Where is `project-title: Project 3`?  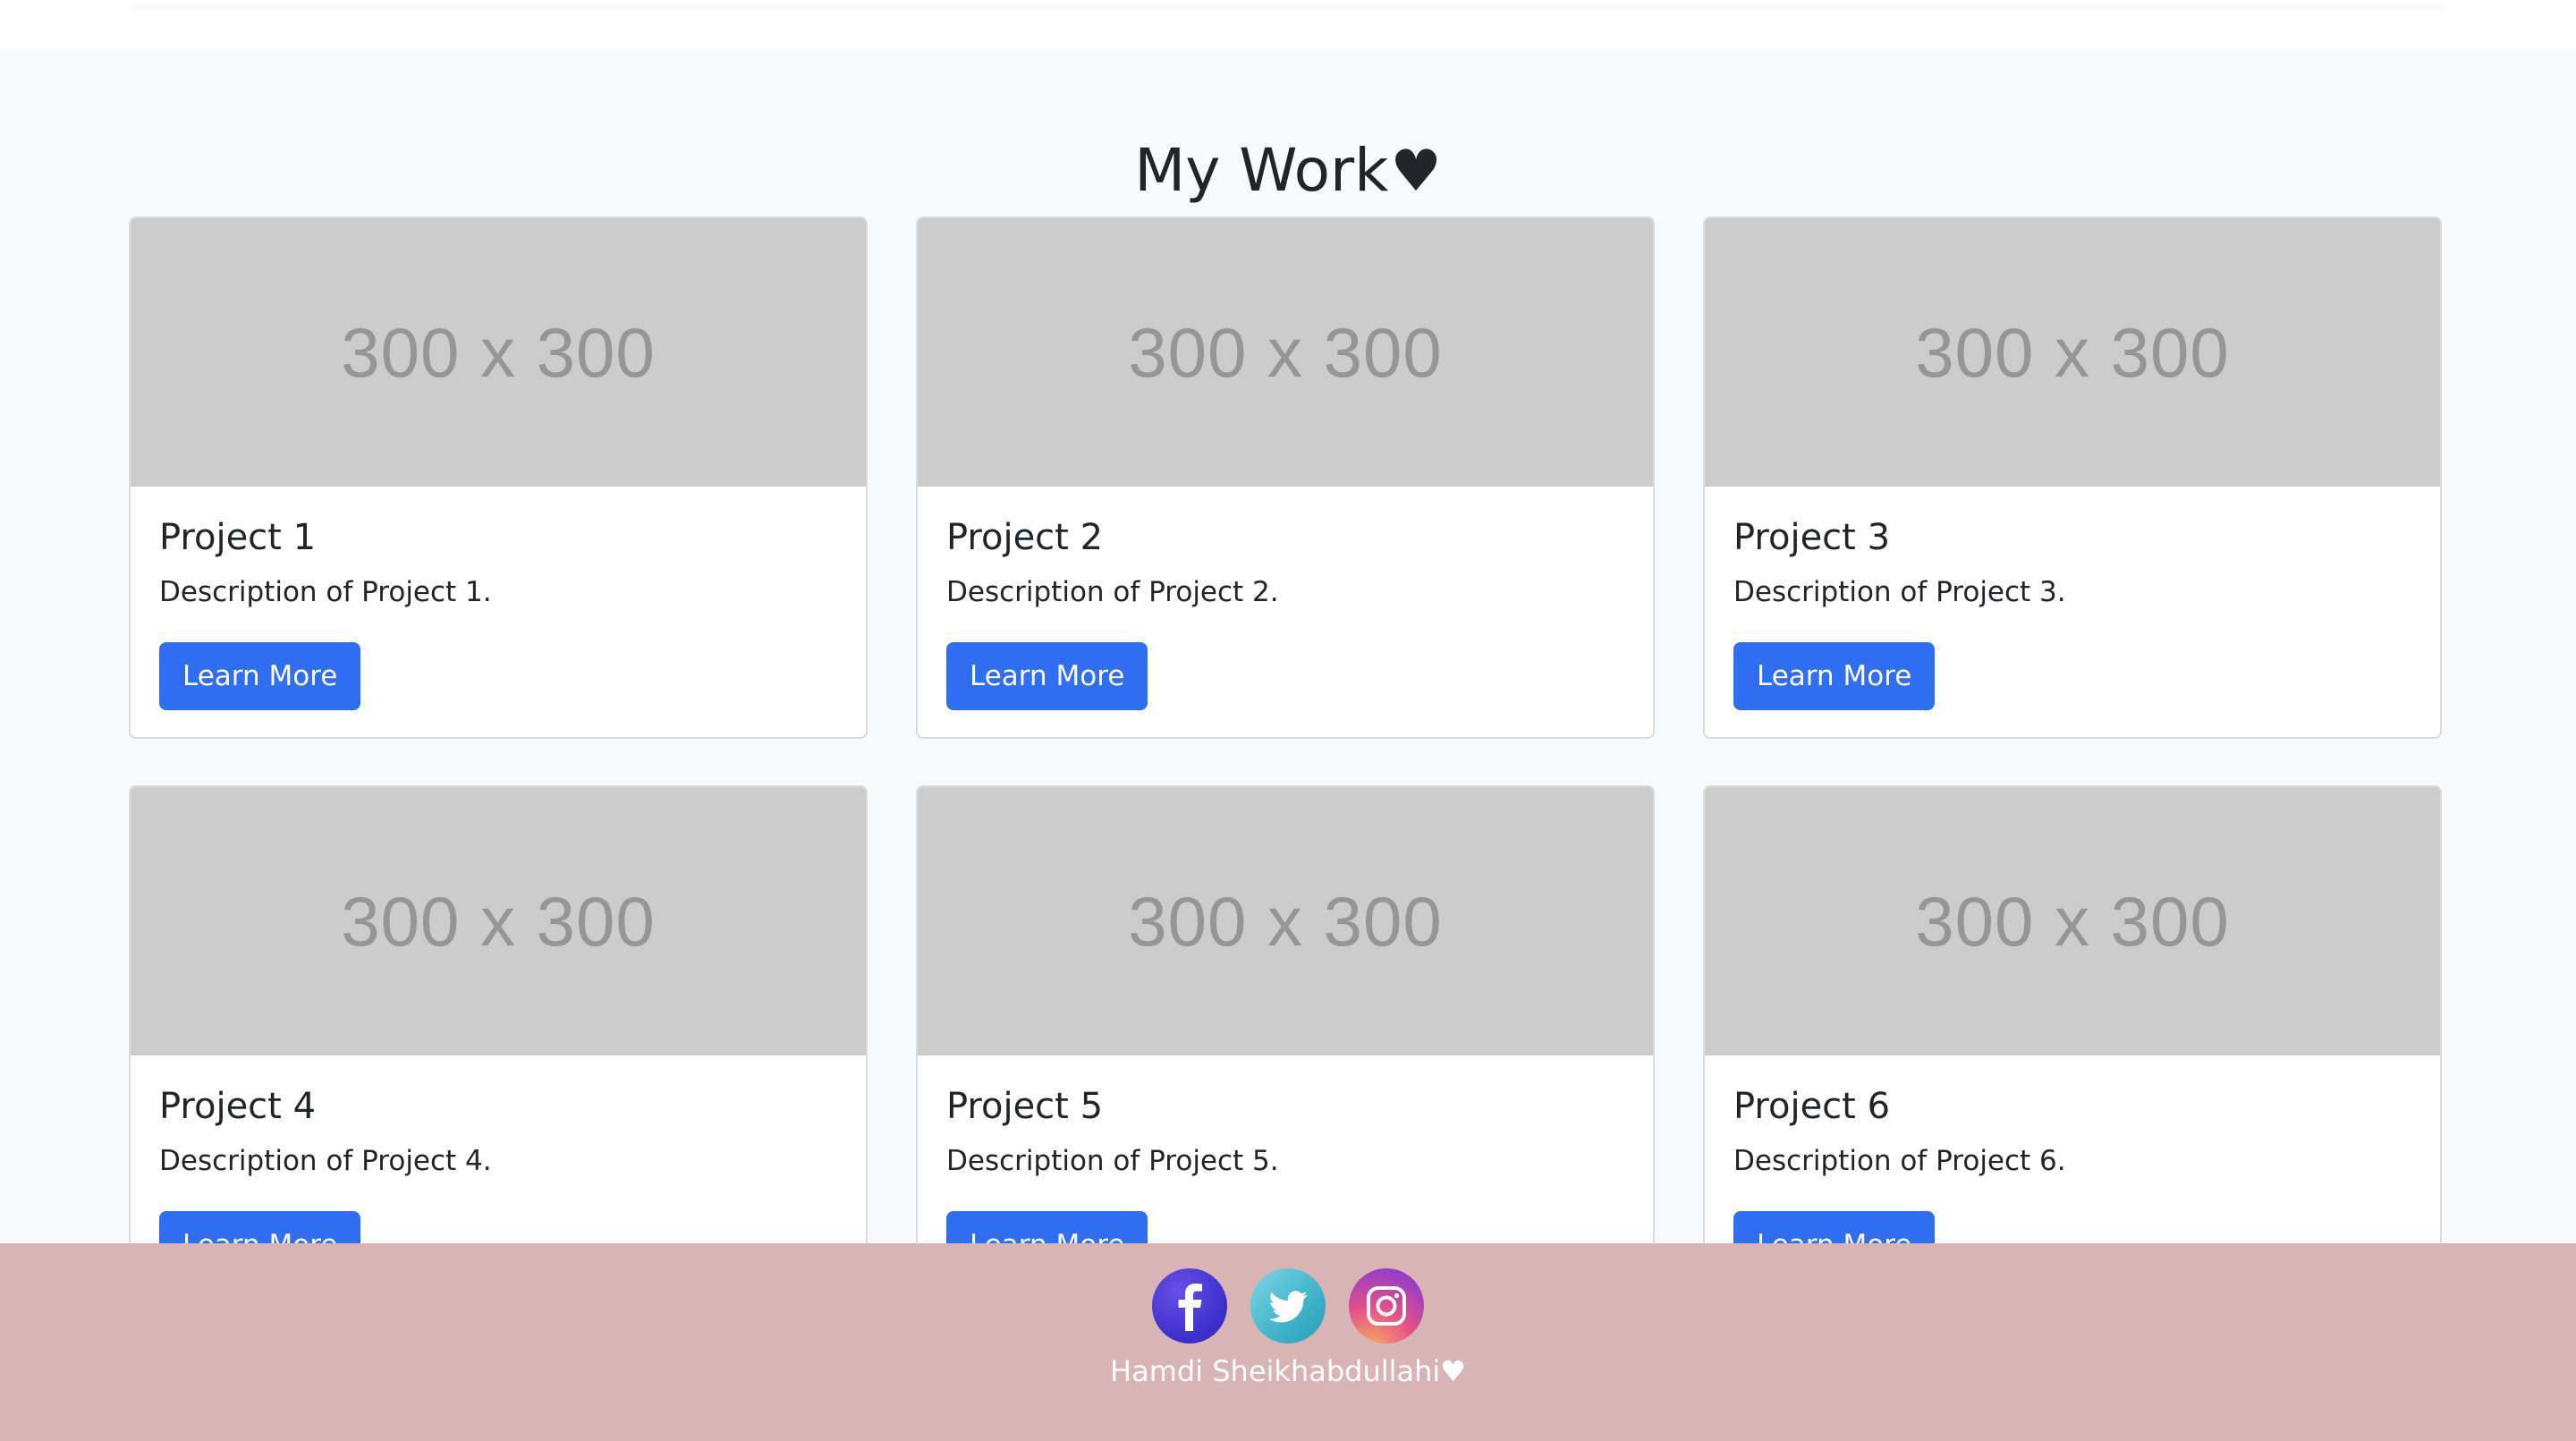
project-title: Project 3 is located at coordinates (1812, 537).